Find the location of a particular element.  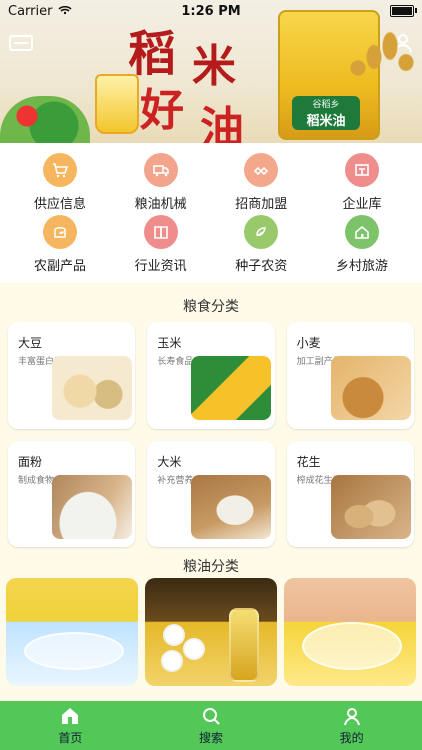

oil-bottle-illustration is located at coordinates (244, 645).